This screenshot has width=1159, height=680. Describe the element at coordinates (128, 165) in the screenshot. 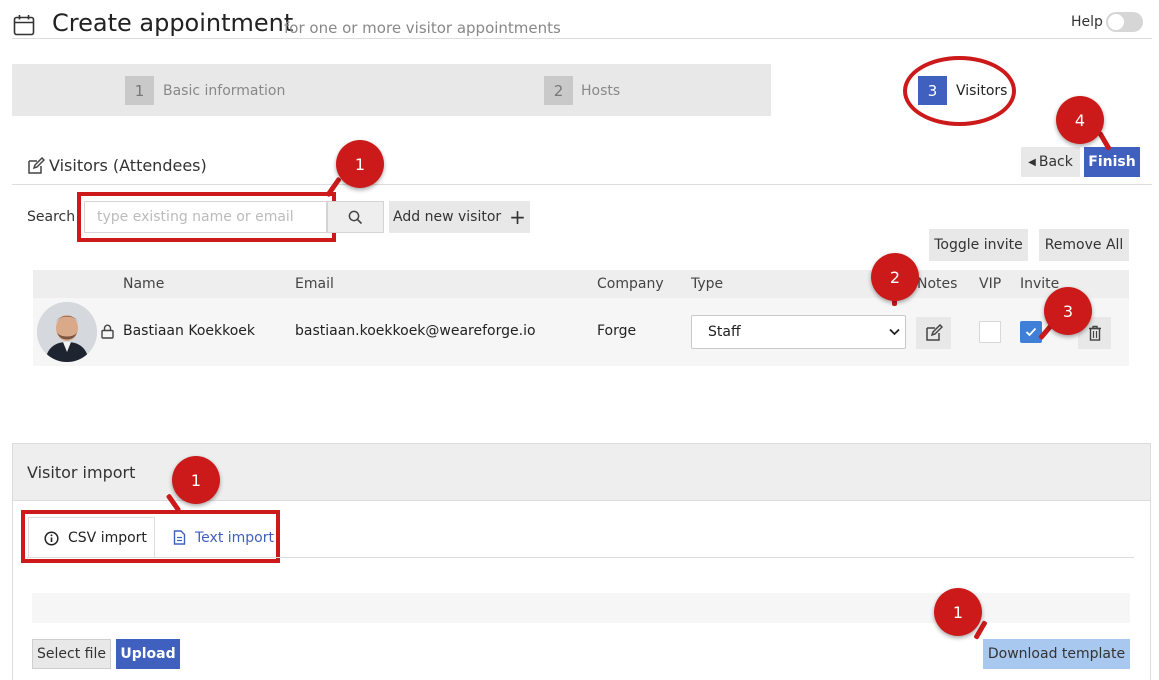

I see `visitors-section-title: Visitors (Attendees)` at that location.